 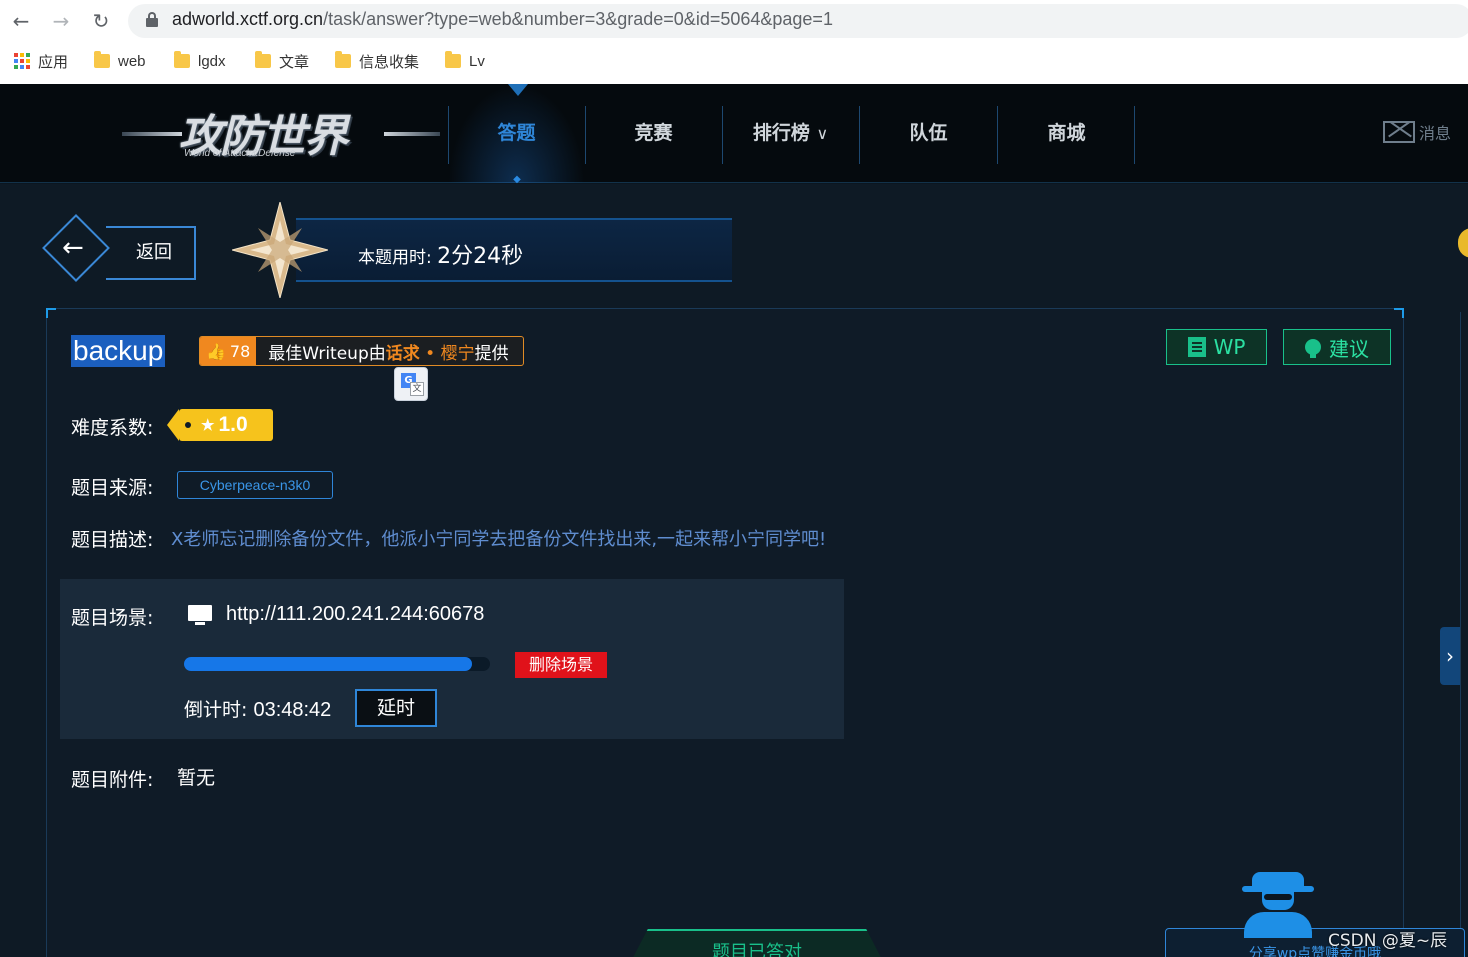 I want to click on nav-label: 队伍, so click(x=928, y=133).